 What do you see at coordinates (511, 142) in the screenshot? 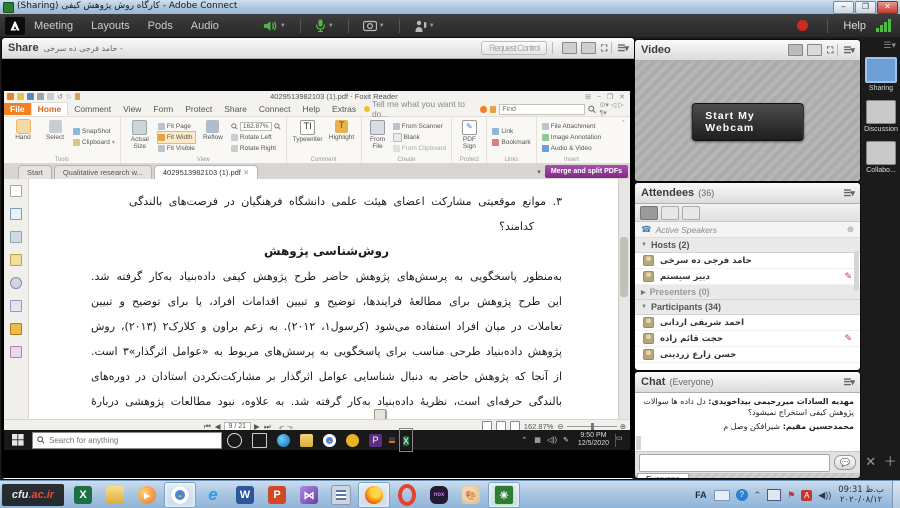
I see `bookmark-button: Bookmark` at bounding box center [511, 142].